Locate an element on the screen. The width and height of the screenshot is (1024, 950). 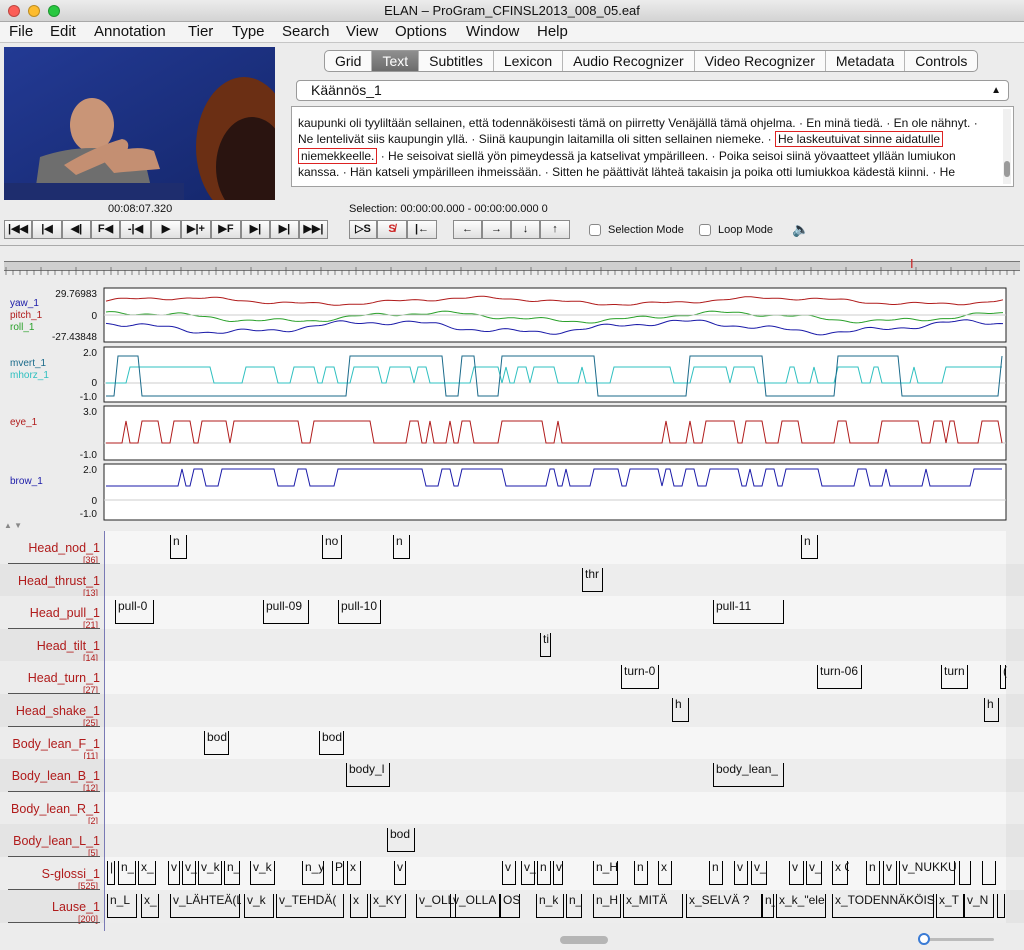
annotation: n_L is located at coordinates (122, 905).